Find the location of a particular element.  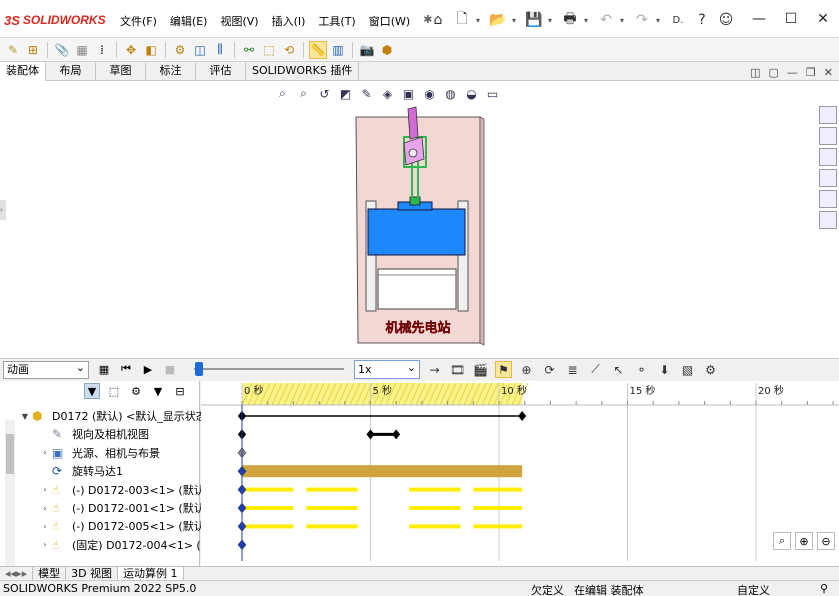

tree-row: ⟳ 旋转马达1 is located at coordinates (81, 471).